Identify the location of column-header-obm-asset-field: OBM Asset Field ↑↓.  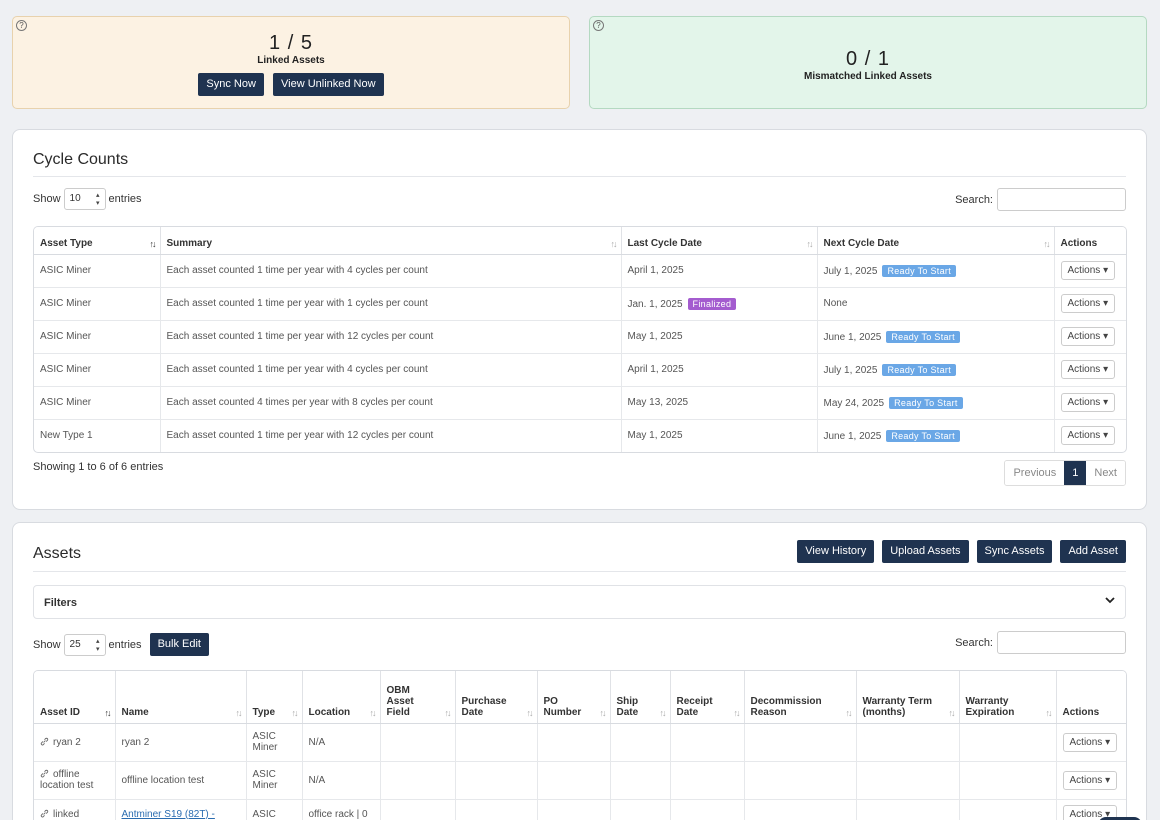
(418, 697).